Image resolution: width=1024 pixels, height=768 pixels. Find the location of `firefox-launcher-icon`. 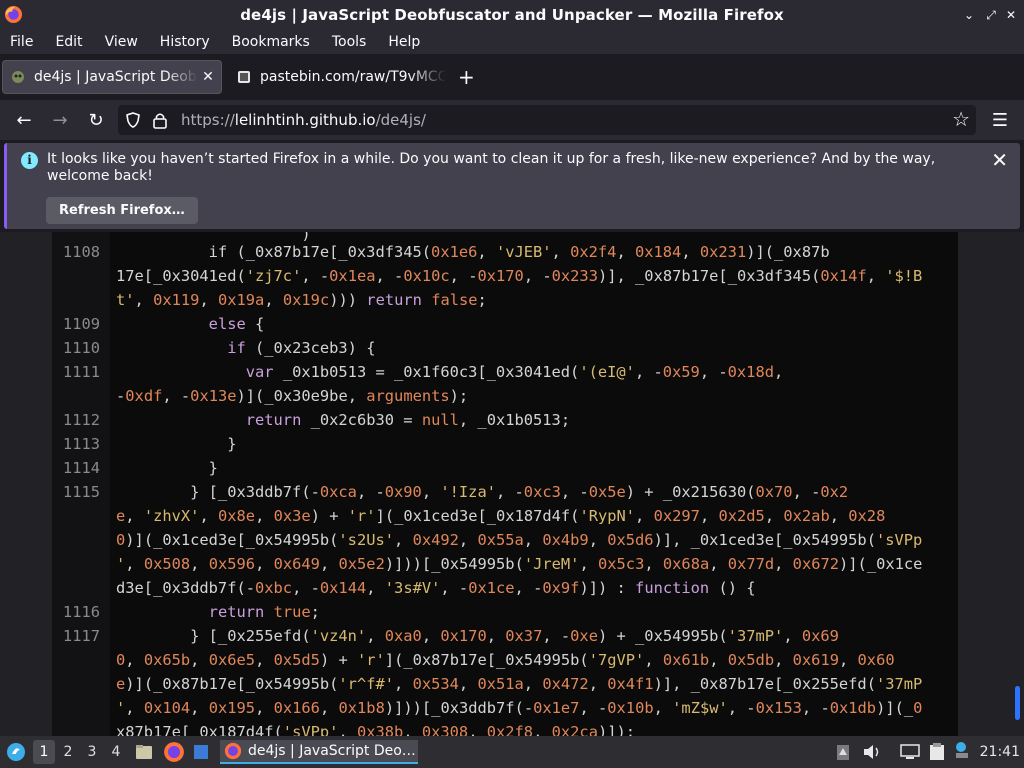

firefox-launcher-icon is located at coordinates (174, 752).